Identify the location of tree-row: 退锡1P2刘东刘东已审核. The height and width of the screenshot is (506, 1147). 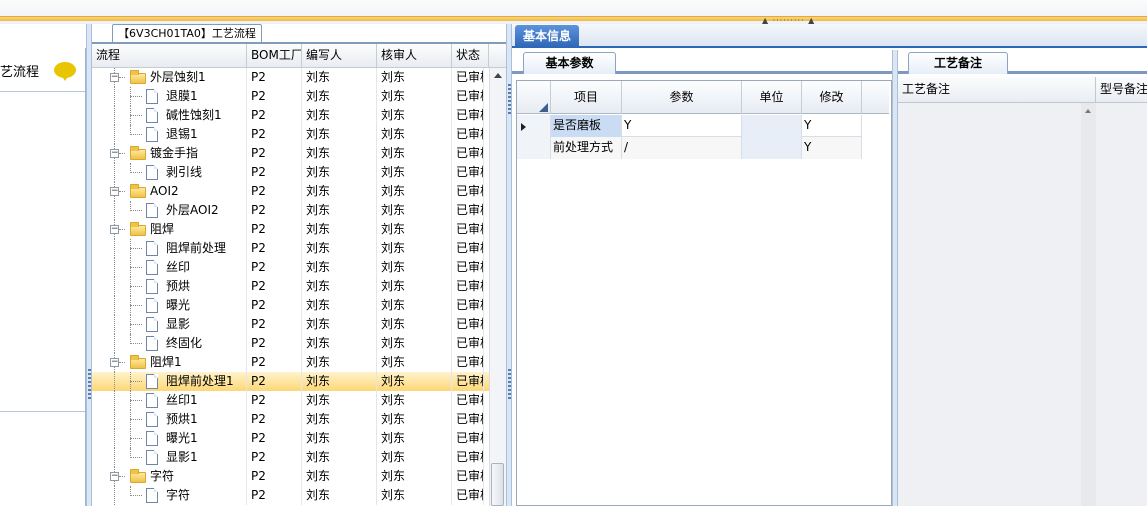
(290, 134).